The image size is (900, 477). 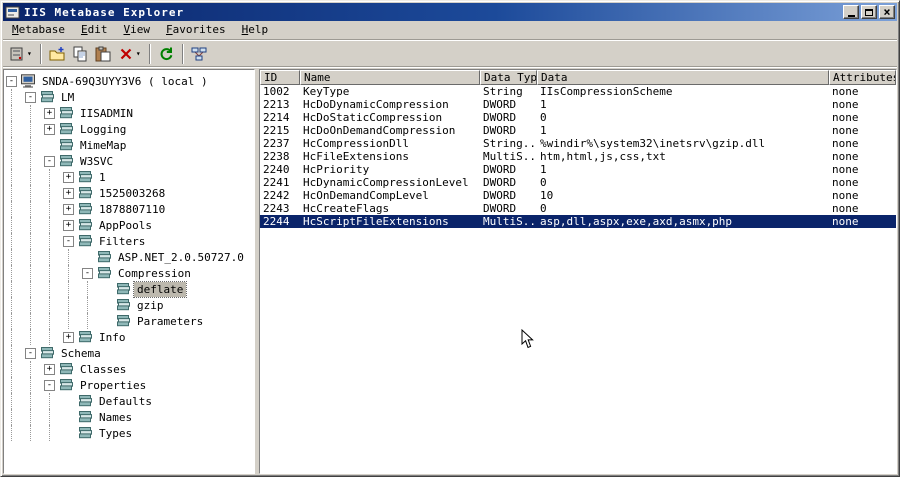 I want to click on list-row-2241: 2241 HcDynamicCompressionLevel DWORD 0 none, so click(x=578, y=182).